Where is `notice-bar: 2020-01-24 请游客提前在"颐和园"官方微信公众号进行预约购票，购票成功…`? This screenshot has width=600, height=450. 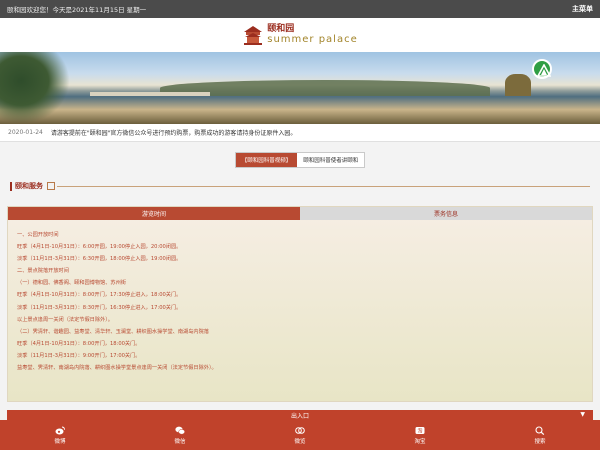
notice-bar: 2020-01-24 请游客提前在"颐和园"官方微信公众号进行预约购票，购票成功… is located at coordinates (300, 133).